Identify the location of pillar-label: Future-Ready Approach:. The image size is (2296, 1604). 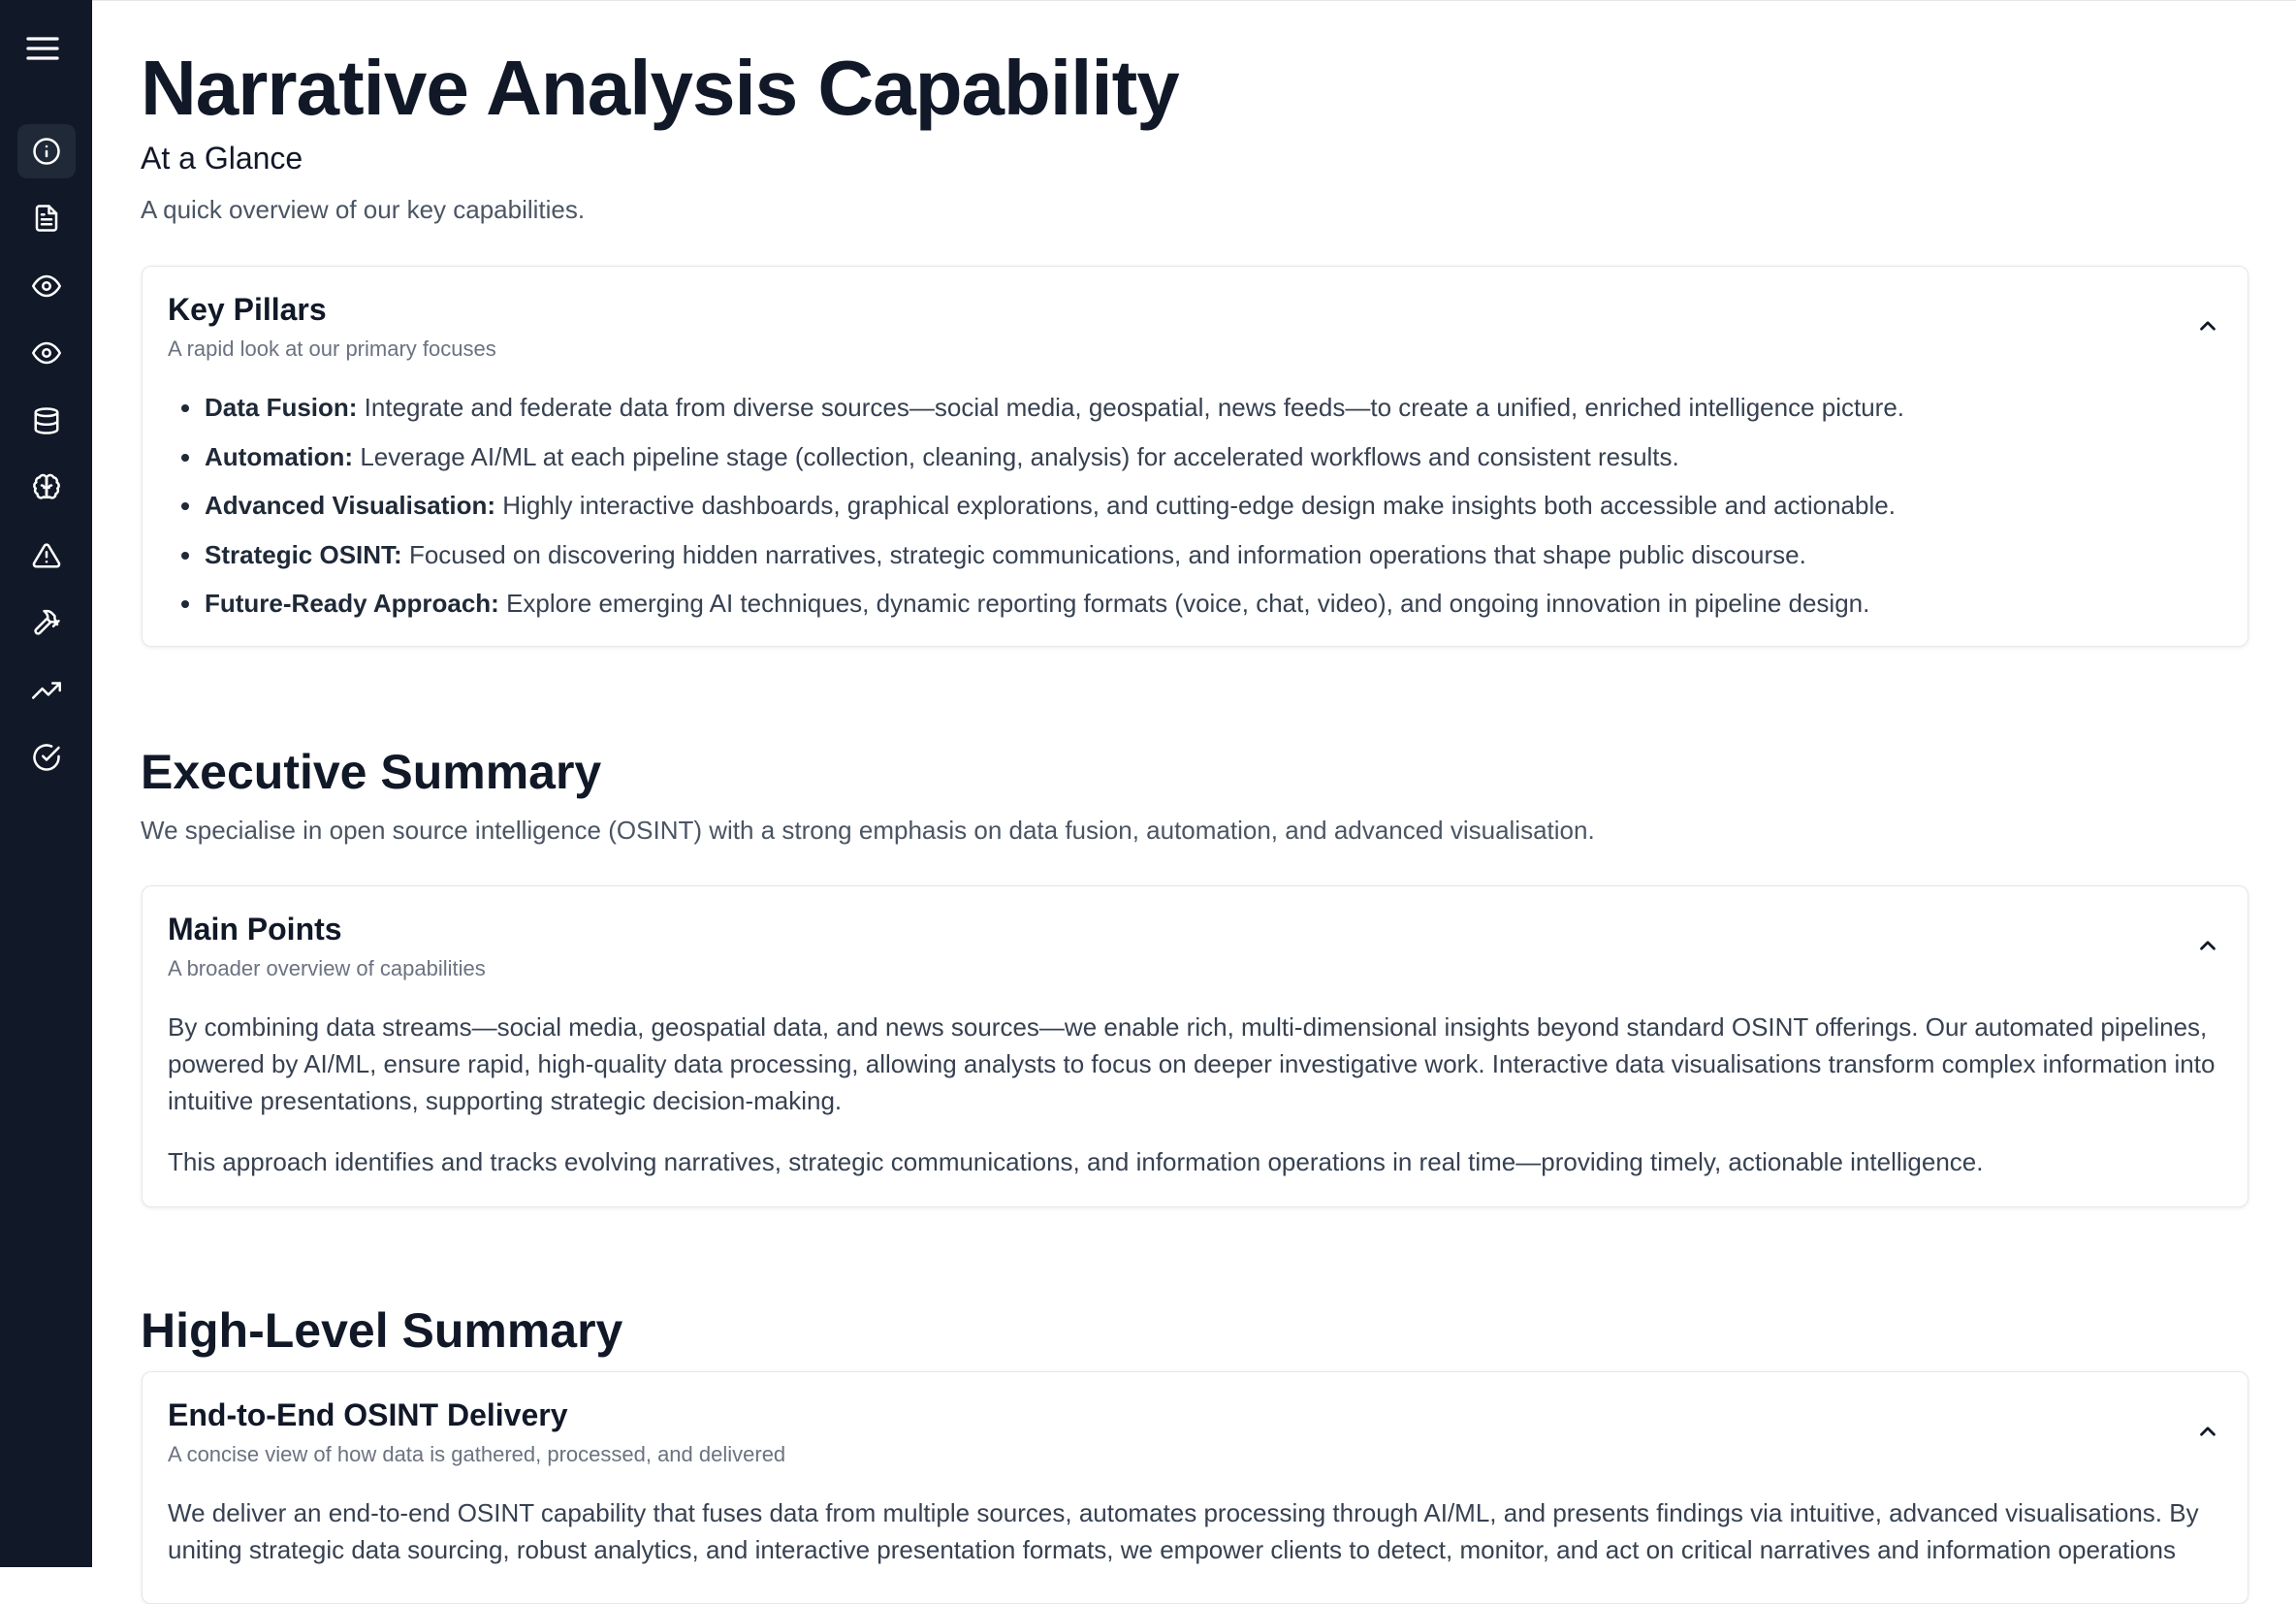
(352, 603).